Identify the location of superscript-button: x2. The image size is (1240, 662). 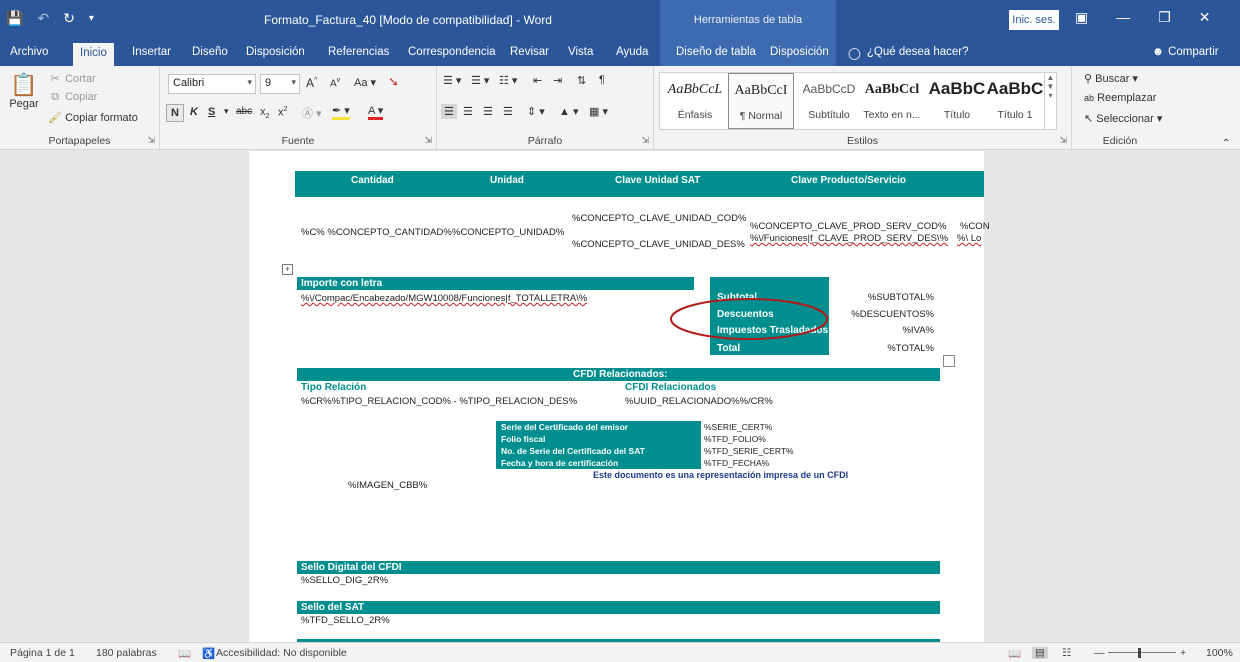
(282, 112).